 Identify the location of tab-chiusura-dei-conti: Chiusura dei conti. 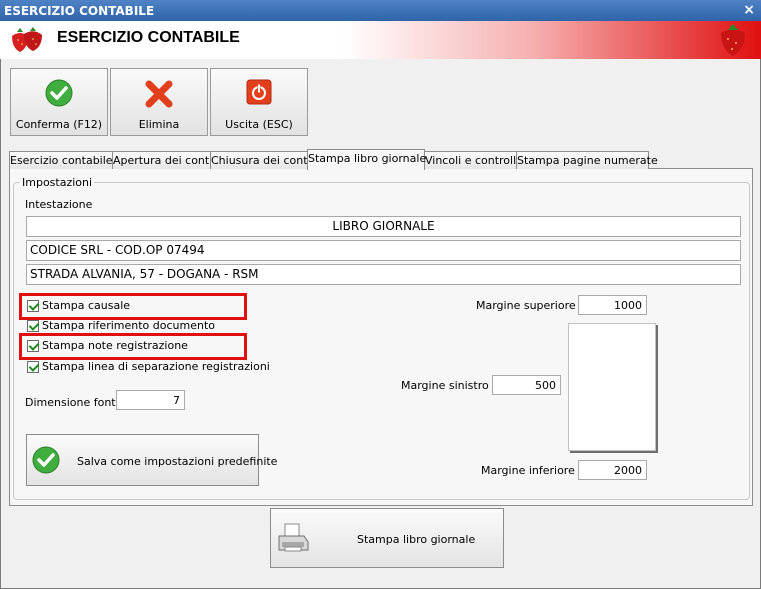
(260, 160).